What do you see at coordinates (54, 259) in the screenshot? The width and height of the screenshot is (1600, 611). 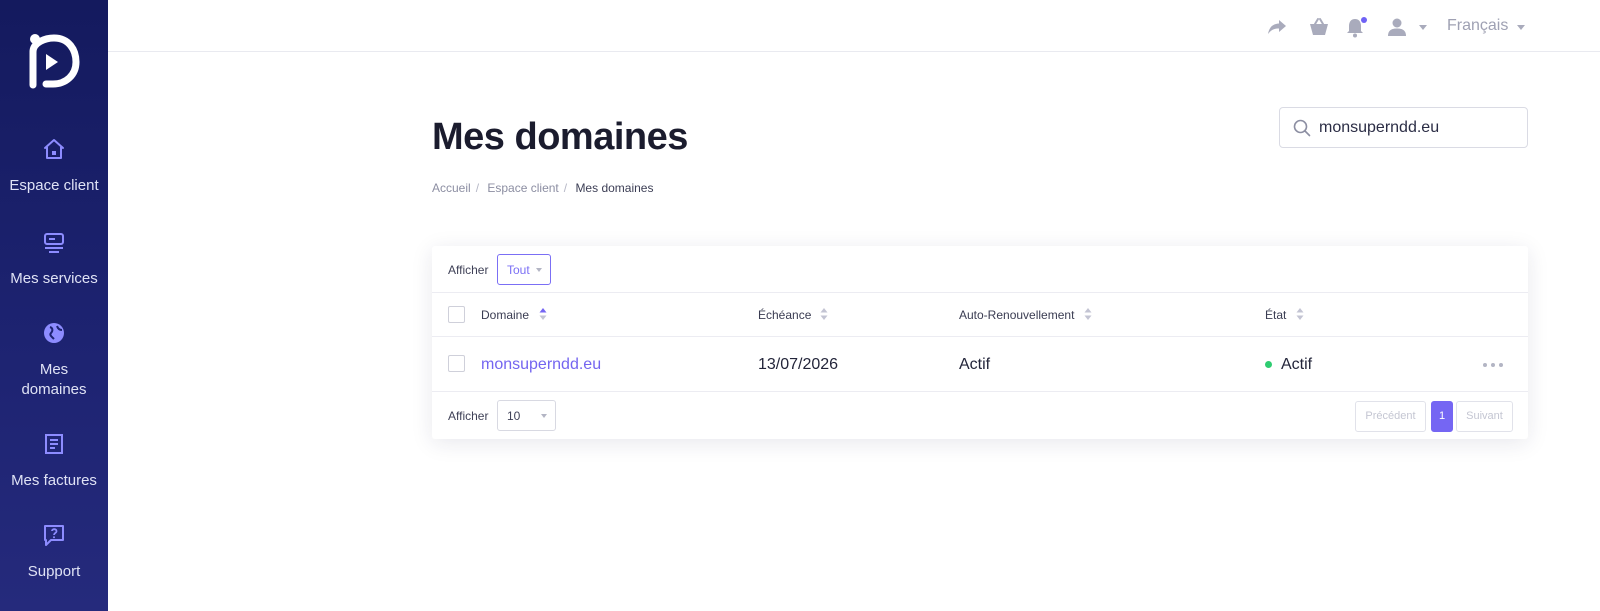 I see `sidebar-item-mes-services: Mes services` at bounding box center [54, 259].